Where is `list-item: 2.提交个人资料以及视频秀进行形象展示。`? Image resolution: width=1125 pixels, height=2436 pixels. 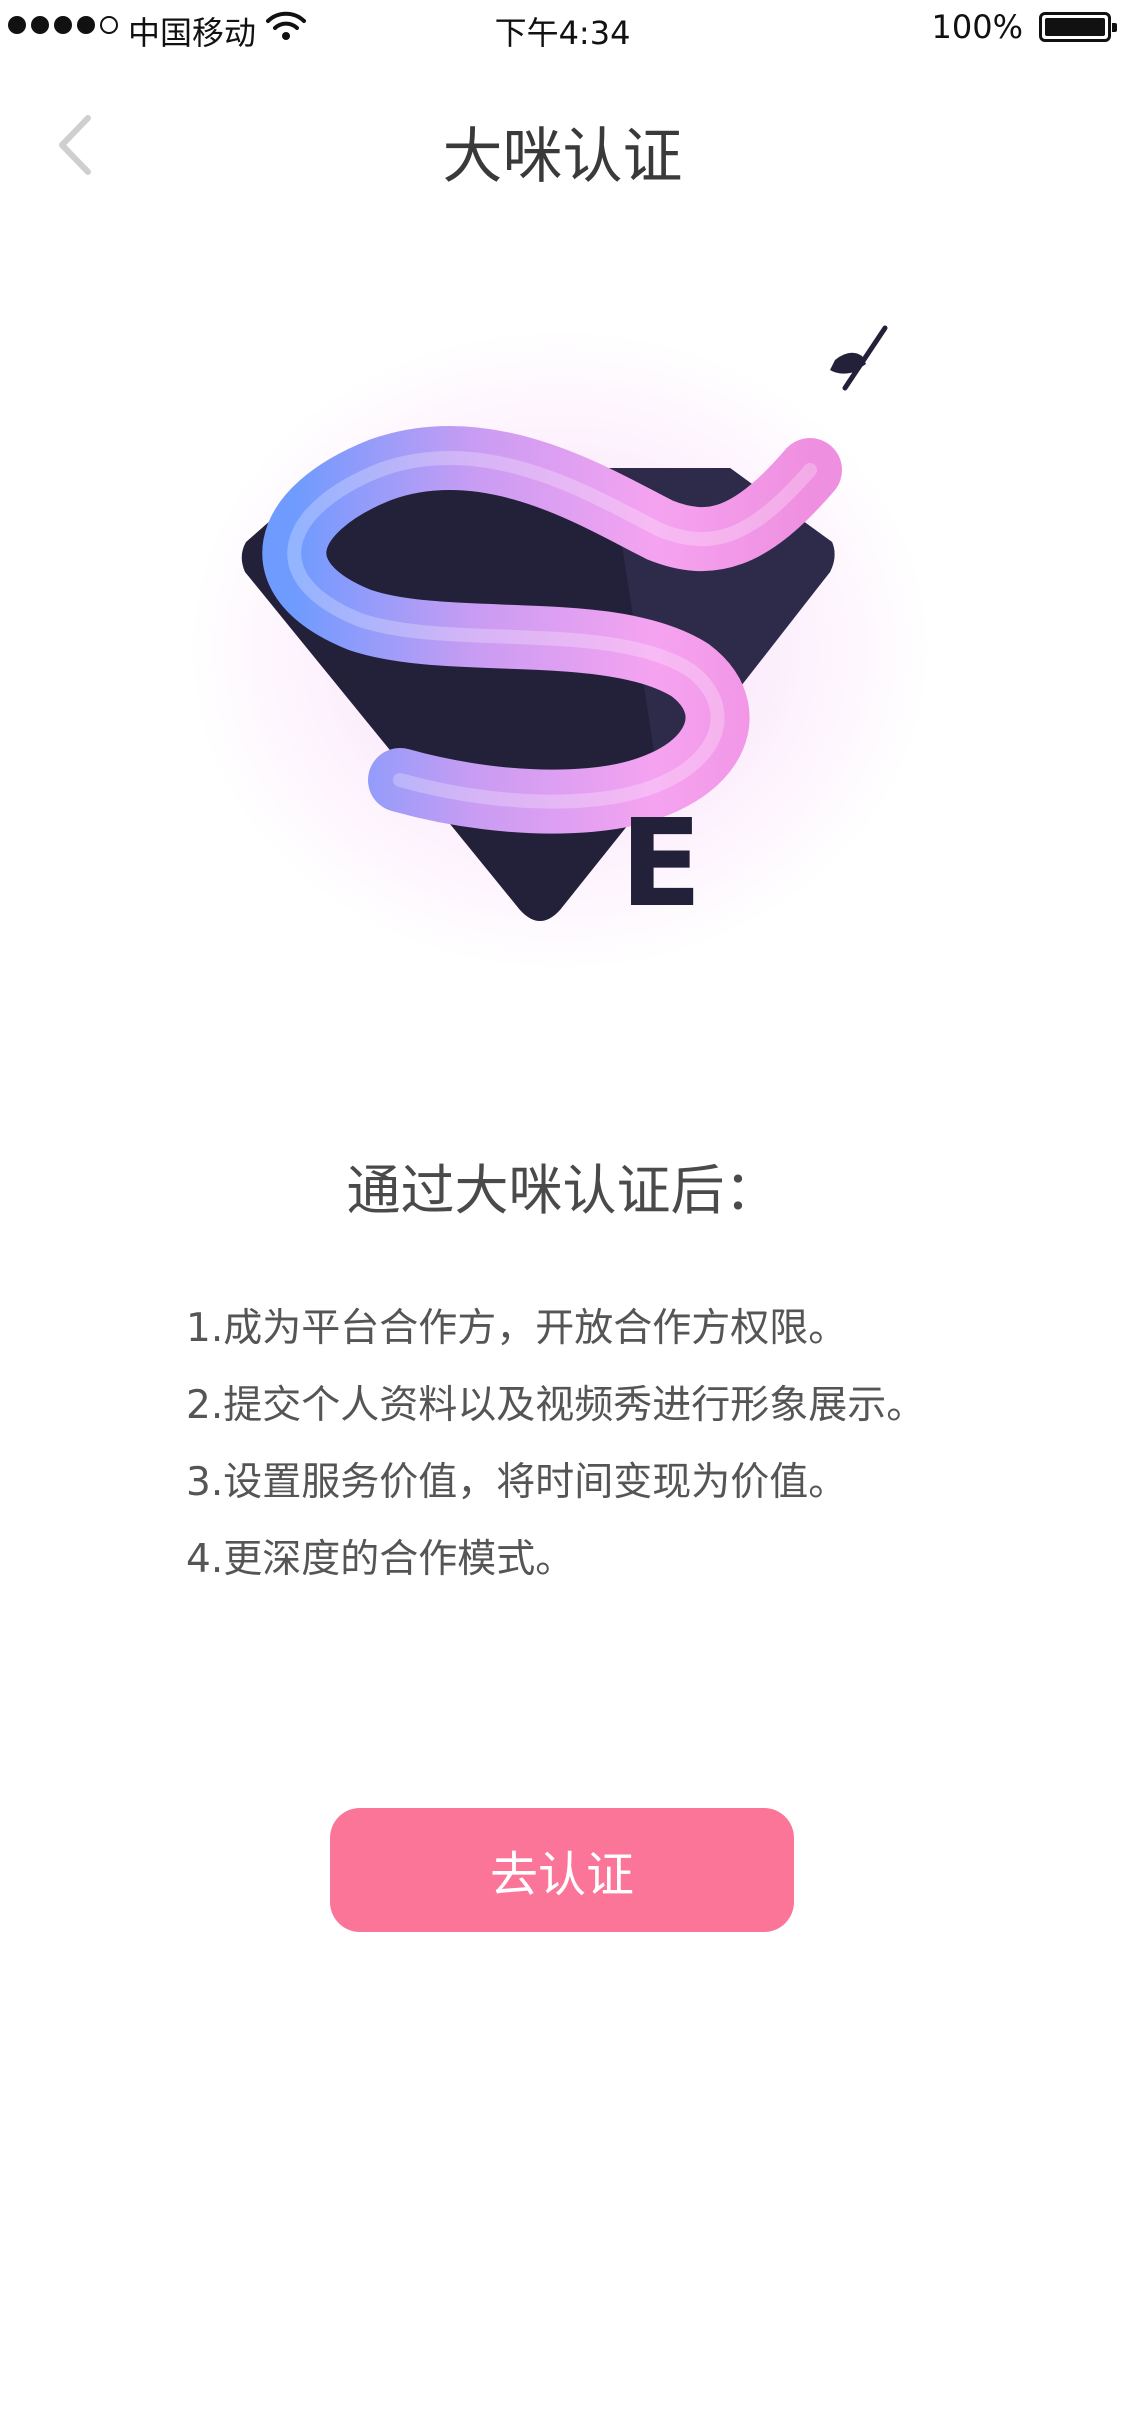
list-item: 2.提交个人资料以及视频秀进行形象展示。 is located at coordinates (556, 1405).